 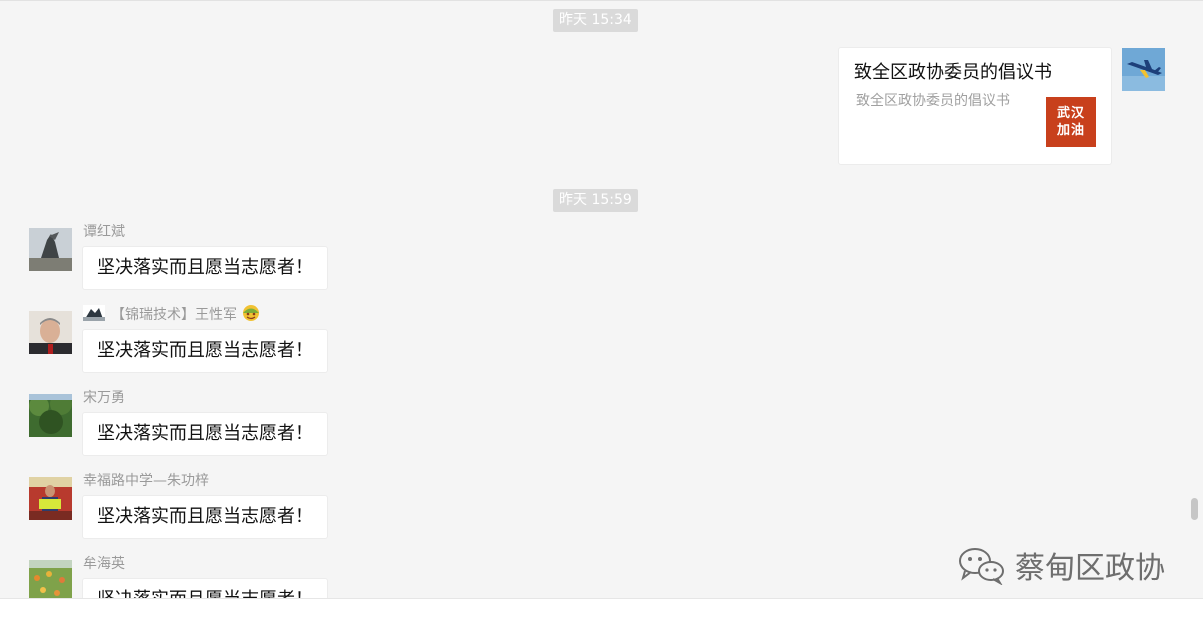 What do you see at coordinates (251, 315) in the screenshot?
I see `emoji-icon` at bounding box center [251, 315].